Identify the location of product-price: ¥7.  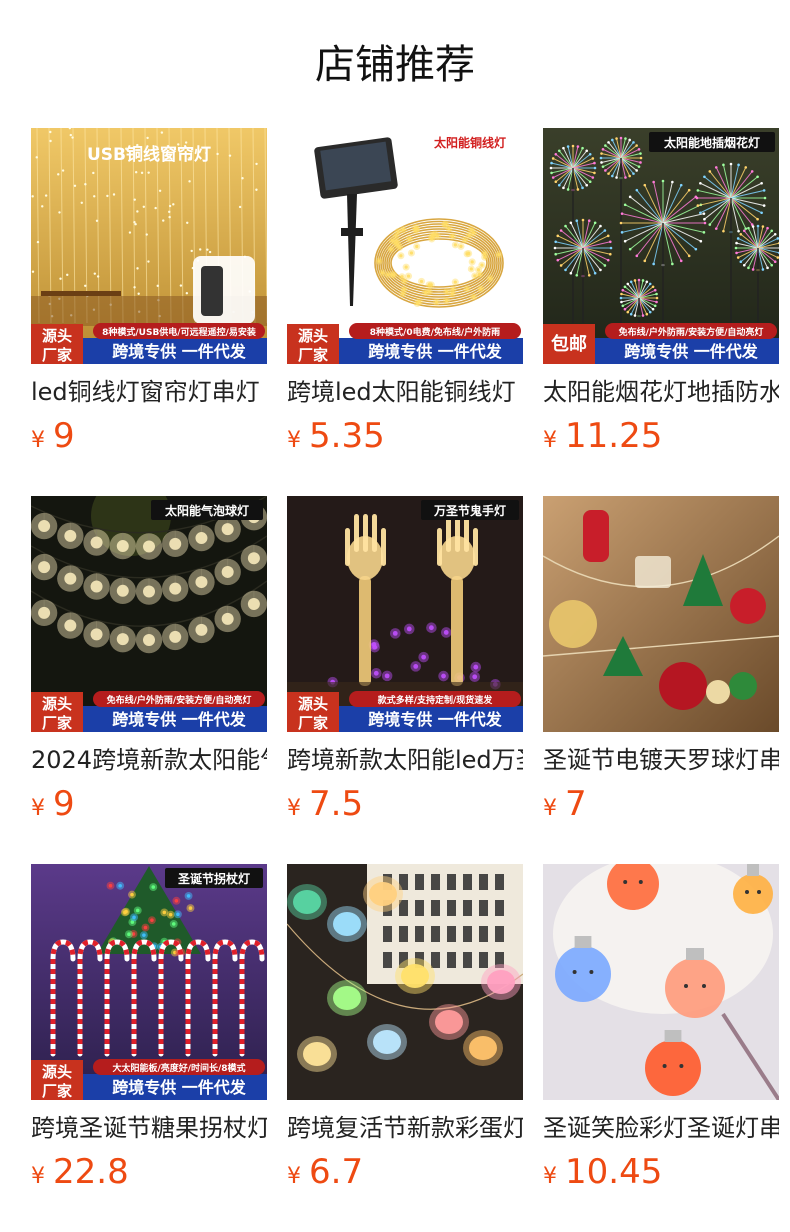
(661, 804).